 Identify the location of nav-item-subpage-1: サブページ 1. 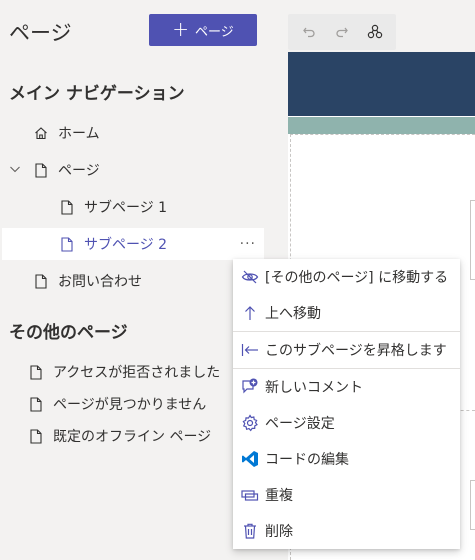
(132, 207).